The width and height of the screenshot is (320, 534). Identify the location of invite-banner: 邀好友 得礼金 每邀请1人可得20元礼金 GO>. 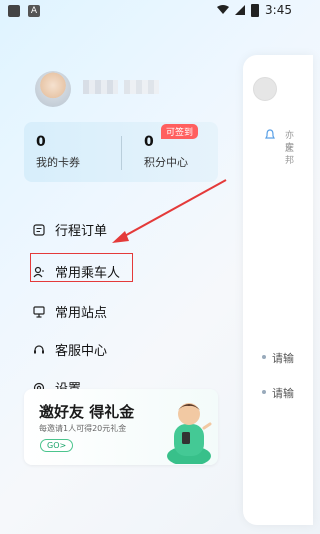
(121, 427).